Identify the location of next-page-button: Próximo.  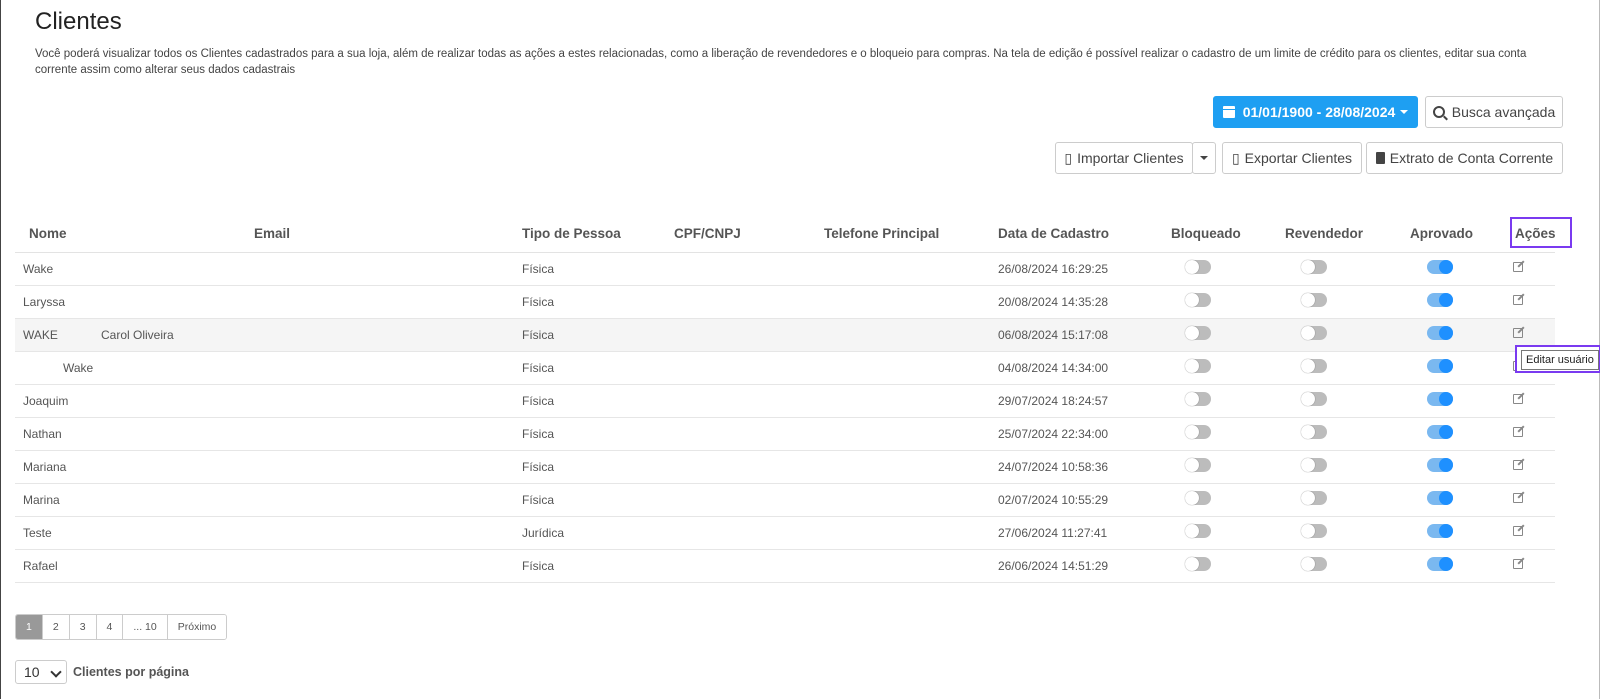
(197, 627).